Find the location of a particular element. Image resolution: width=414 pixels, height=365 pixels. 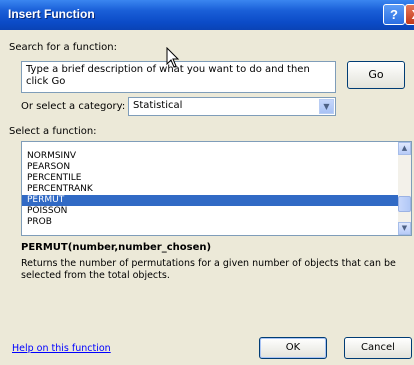

title-bar: Insert Function ? X is located at coordinates (207, 15).